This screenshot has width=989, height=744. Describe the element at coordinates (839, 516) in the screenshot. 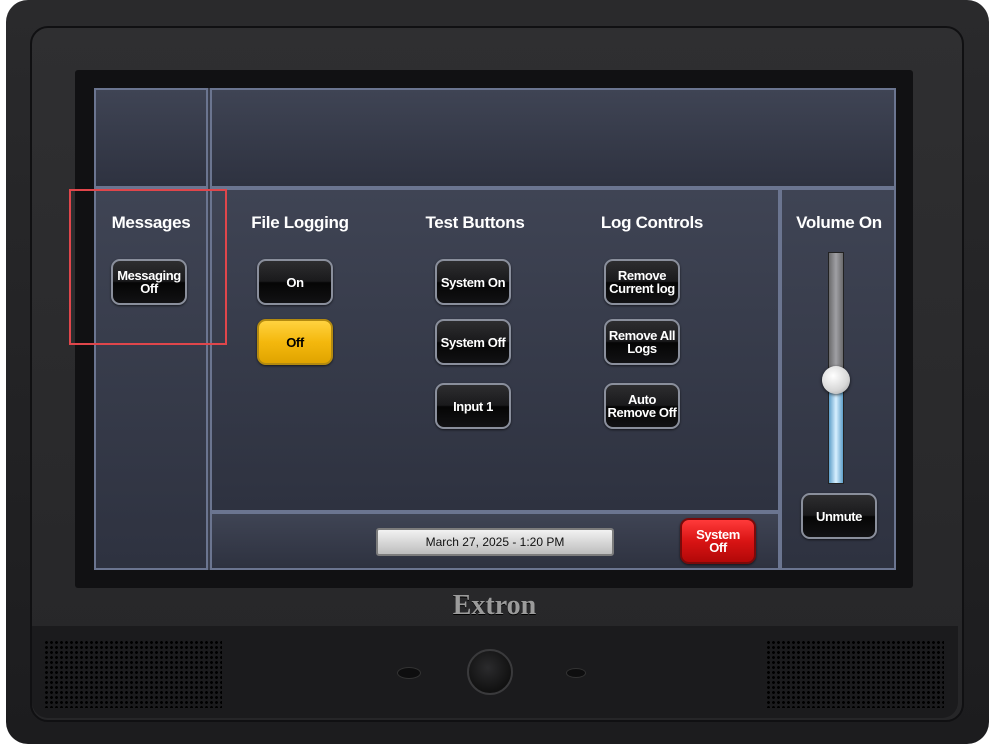

I see `unmute-button: Unmute` at that location.